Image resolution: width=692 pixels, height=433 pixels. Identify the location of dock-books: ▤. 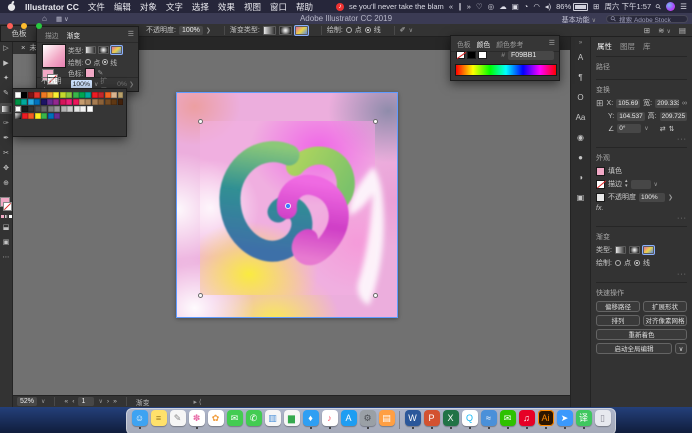
(386, 419).